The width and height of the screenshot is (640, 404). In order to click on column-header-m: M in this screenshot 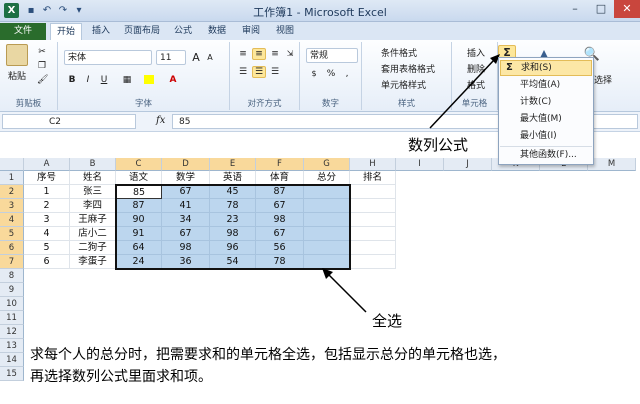, I will do `click(612, 164)`.